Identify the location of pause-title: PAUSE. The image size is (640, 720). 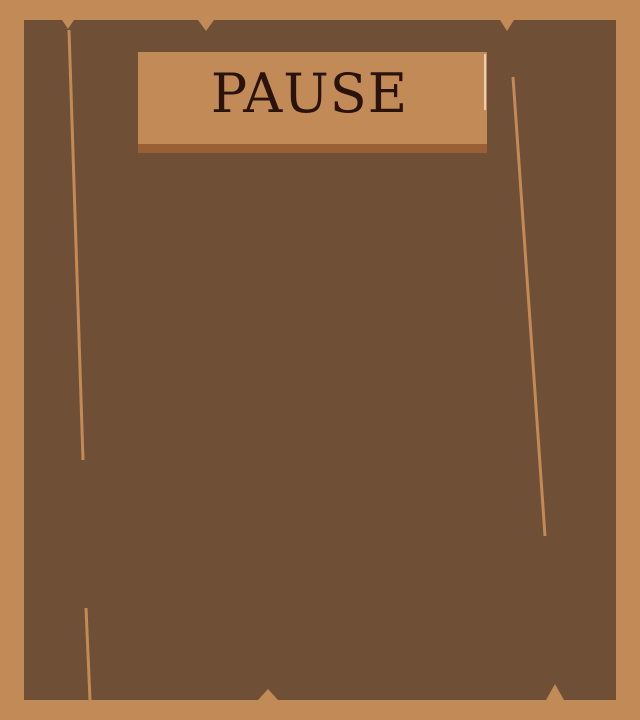
(309, 93).